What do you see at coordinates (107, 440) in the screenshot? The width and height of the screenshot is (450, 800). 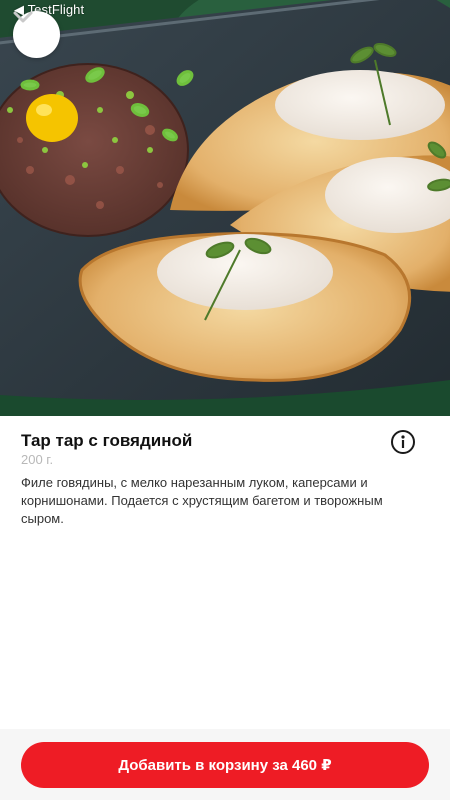 I see `product-title: Тар тар с говядиной` at bounding box center [107, 440].